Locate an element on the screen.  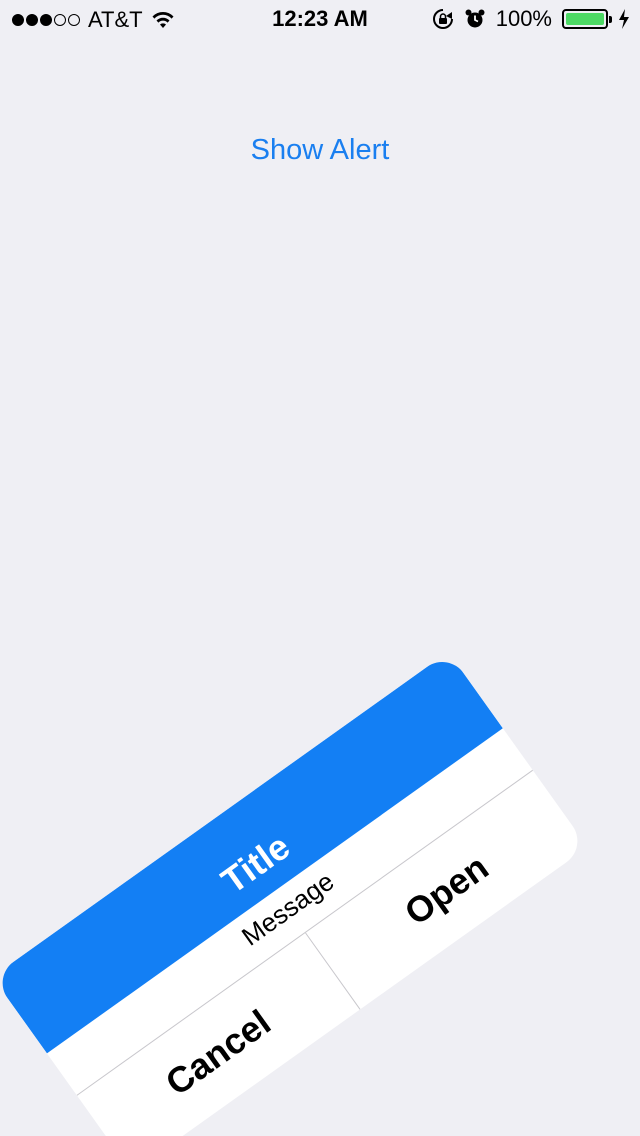
status-bar: AT&T 12:23 AM 100% is located at coordinates (320, 20).